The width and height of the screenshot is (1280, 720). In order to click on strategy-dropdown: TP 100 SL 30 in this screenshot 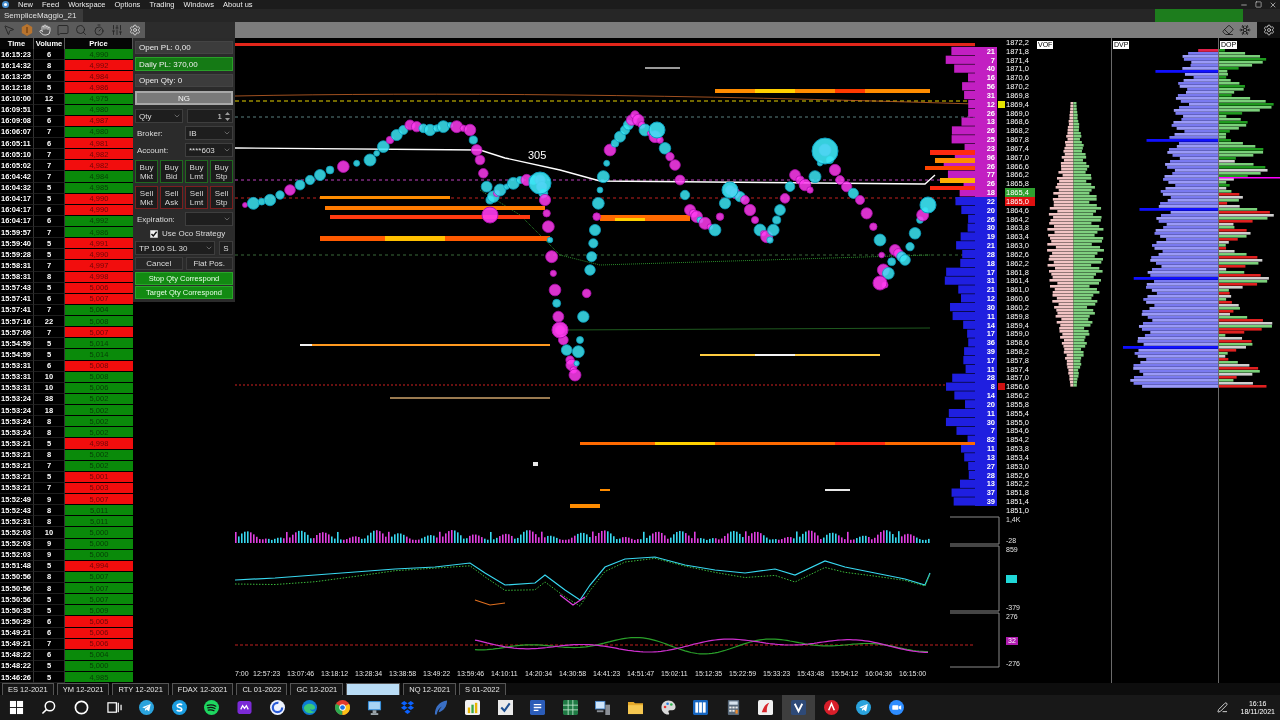, I will do `click(175, 248)`.